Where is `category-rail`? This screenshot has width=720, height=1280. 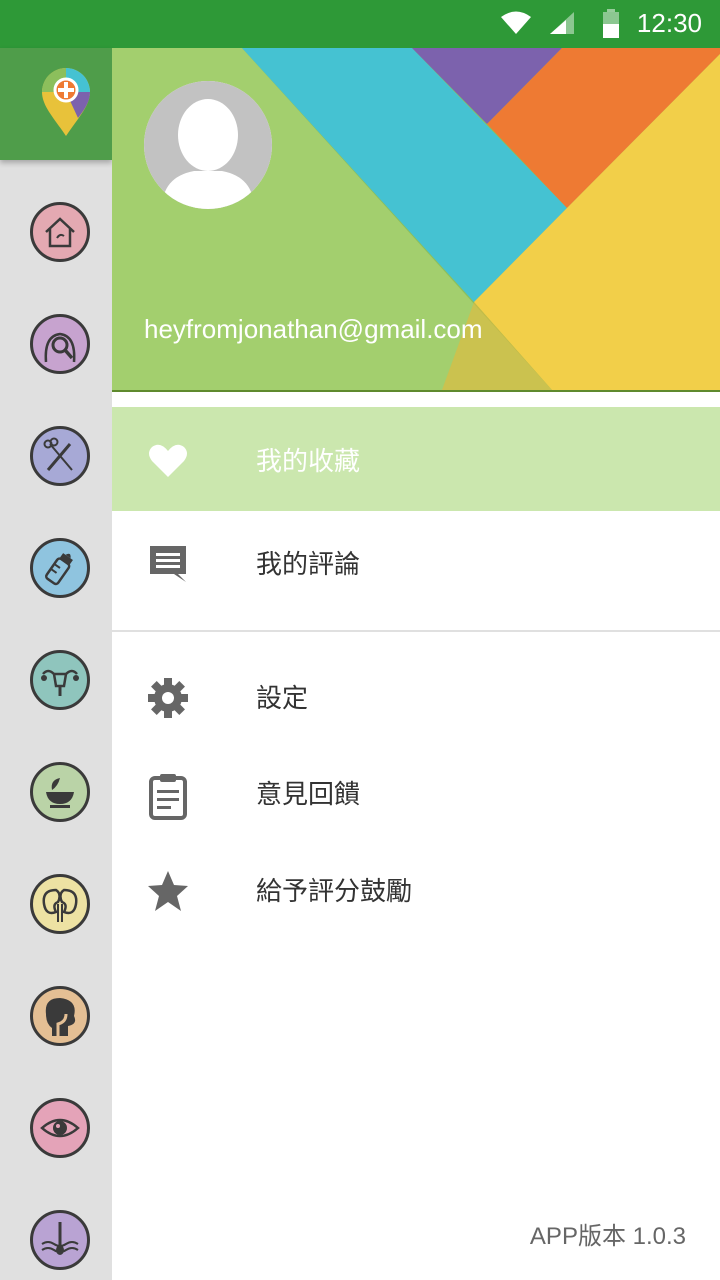
category-rail is located at coordinates (56, 664).